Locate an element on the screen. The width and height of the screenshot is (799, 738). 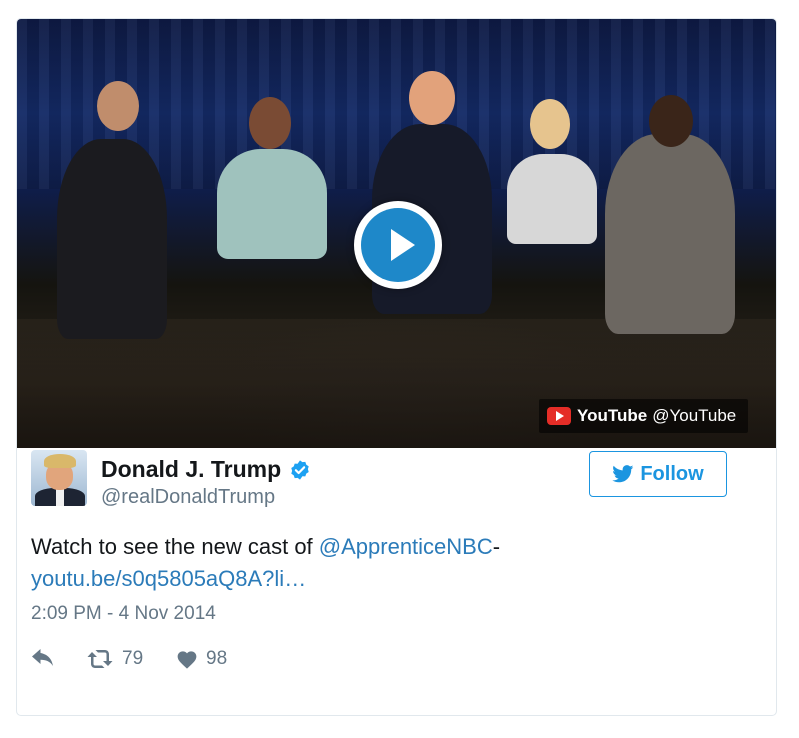
reply-icon is located at coordinates (42, 657).